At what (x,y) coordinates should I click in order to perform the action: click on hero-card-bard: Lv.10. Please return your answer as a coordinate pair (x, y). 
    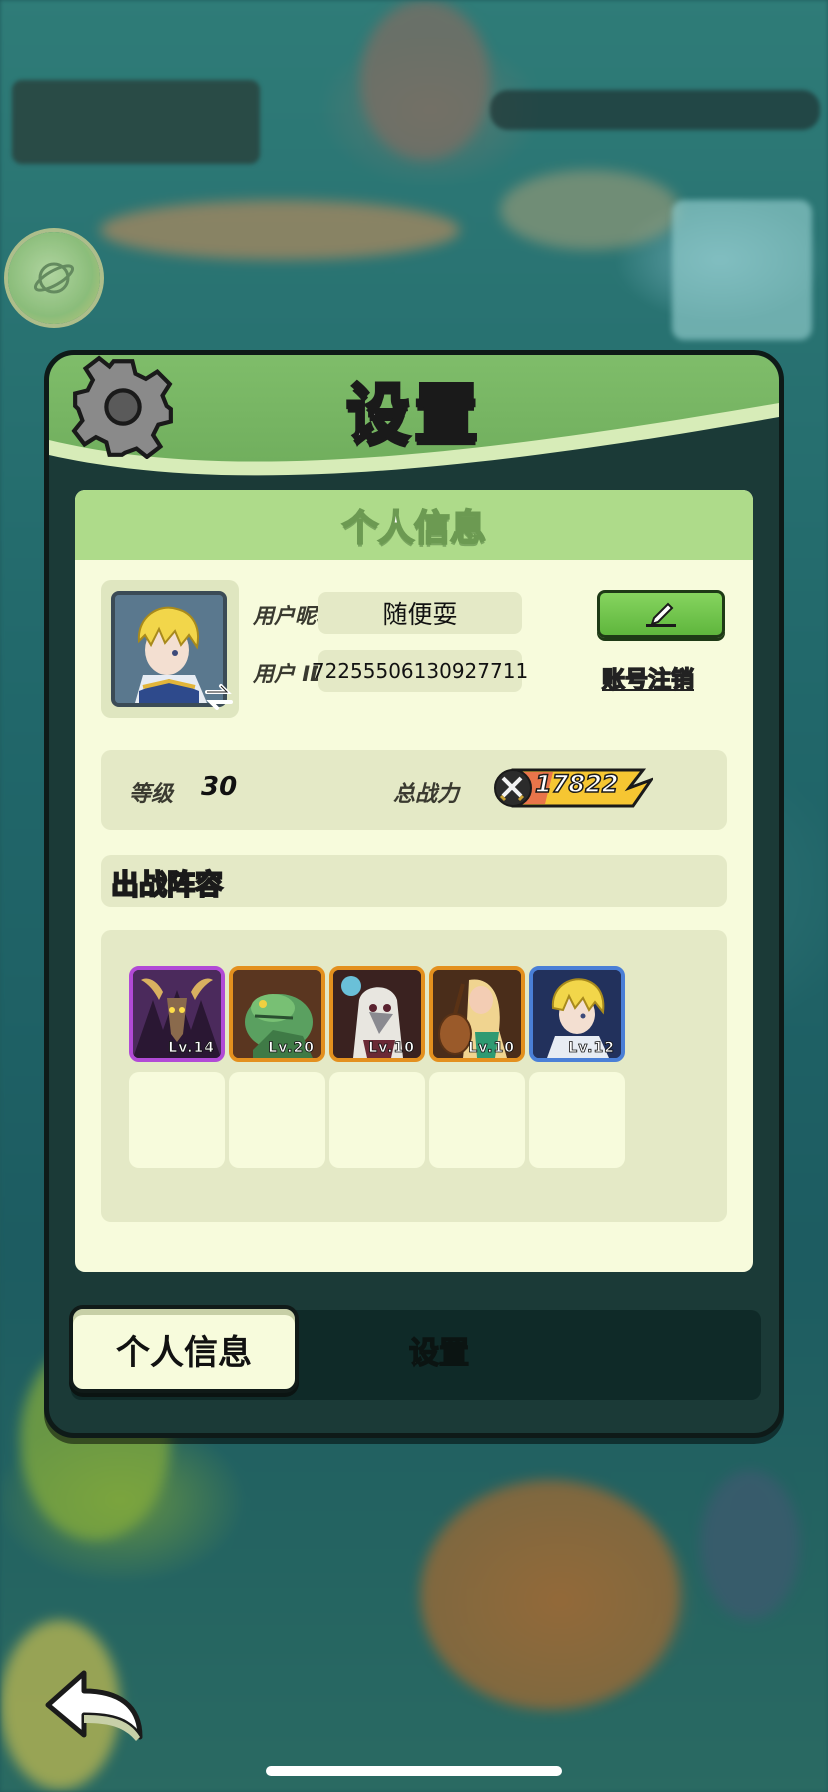
    Looking at the image, I should click on (477, 1014).